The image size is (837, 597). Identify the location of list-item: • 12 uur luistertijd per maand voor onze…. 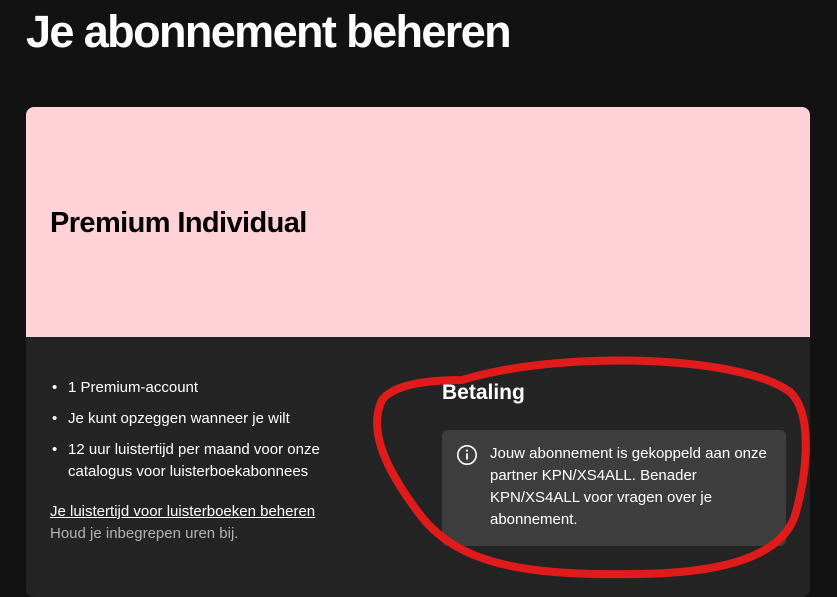
(210, 461).